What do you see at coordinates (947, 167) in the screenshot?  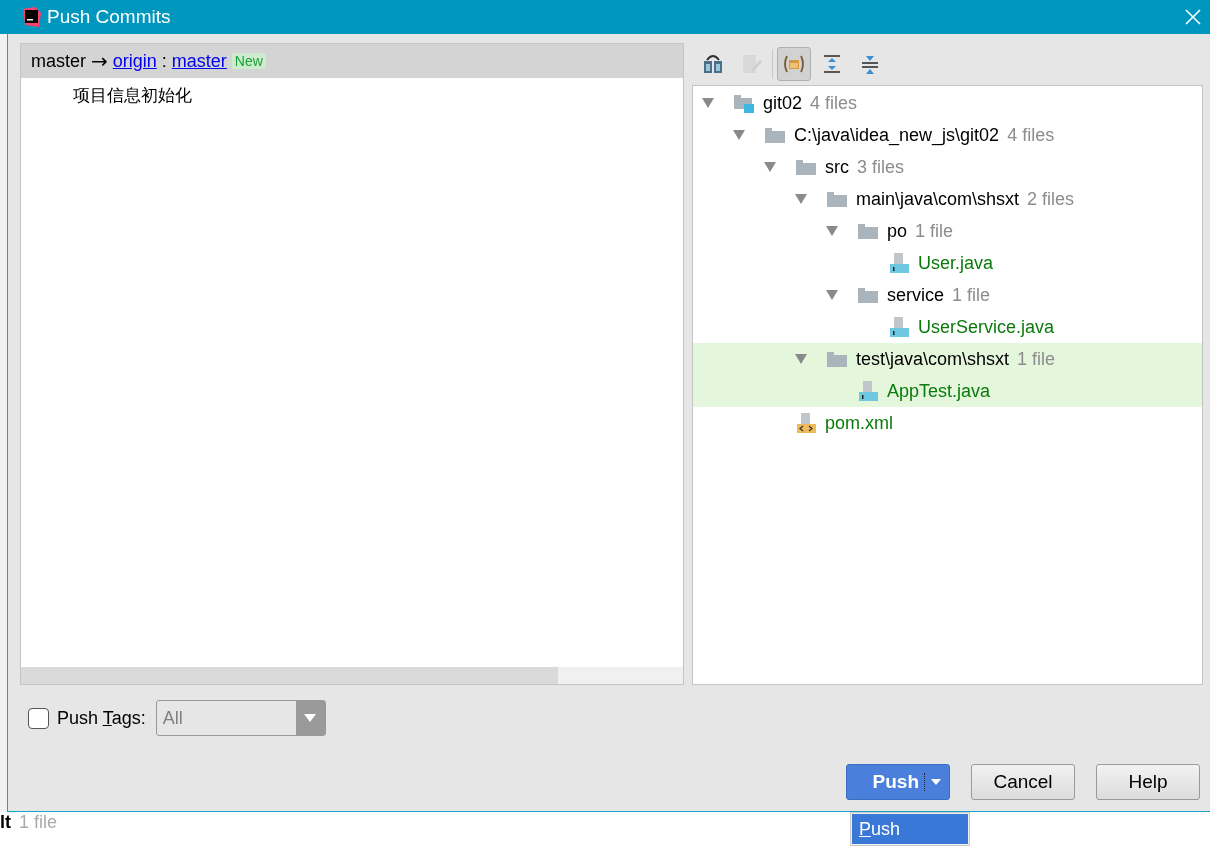 I see `tree-row: src 3 files` at bounding box center [947, 167].